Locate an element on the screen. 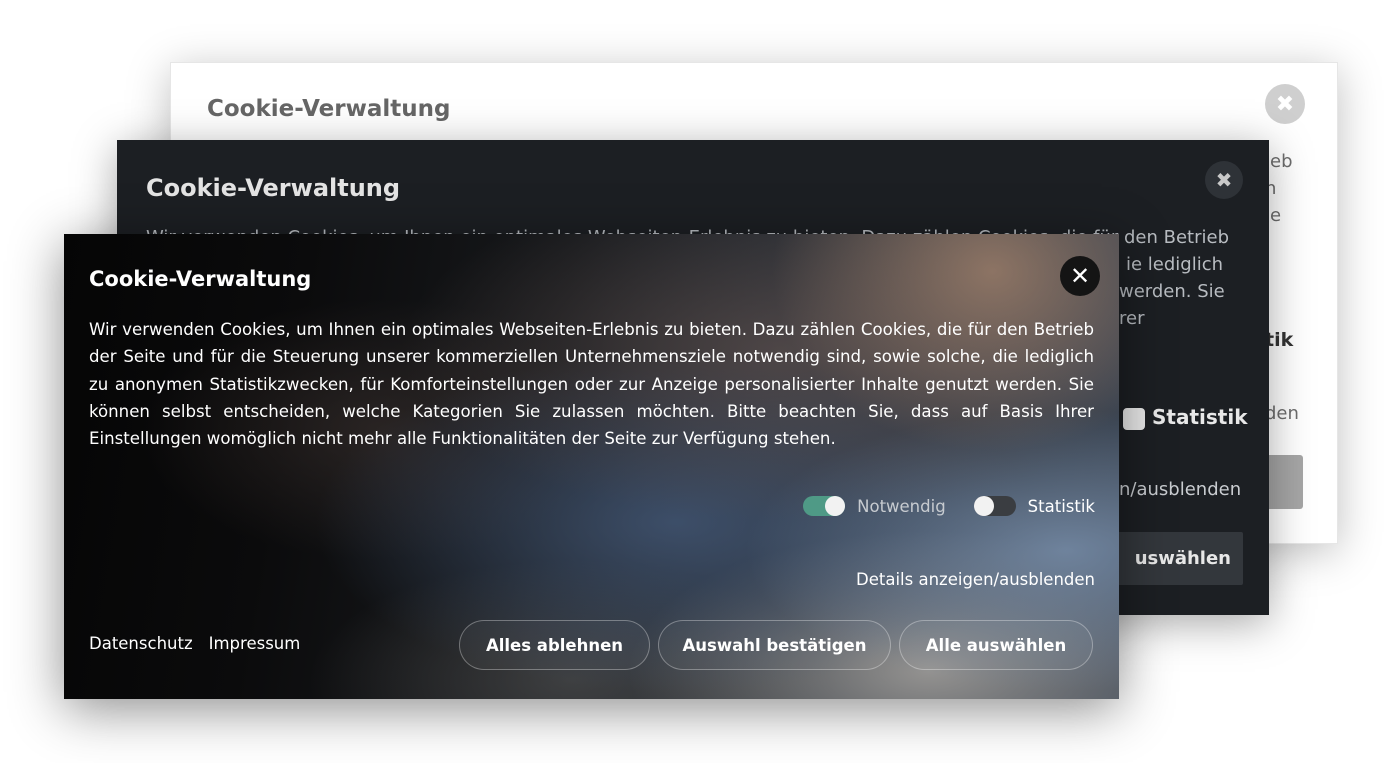  details-toggle-link: Details anzeigen/ausblenden is located at coordinates (975, 579).